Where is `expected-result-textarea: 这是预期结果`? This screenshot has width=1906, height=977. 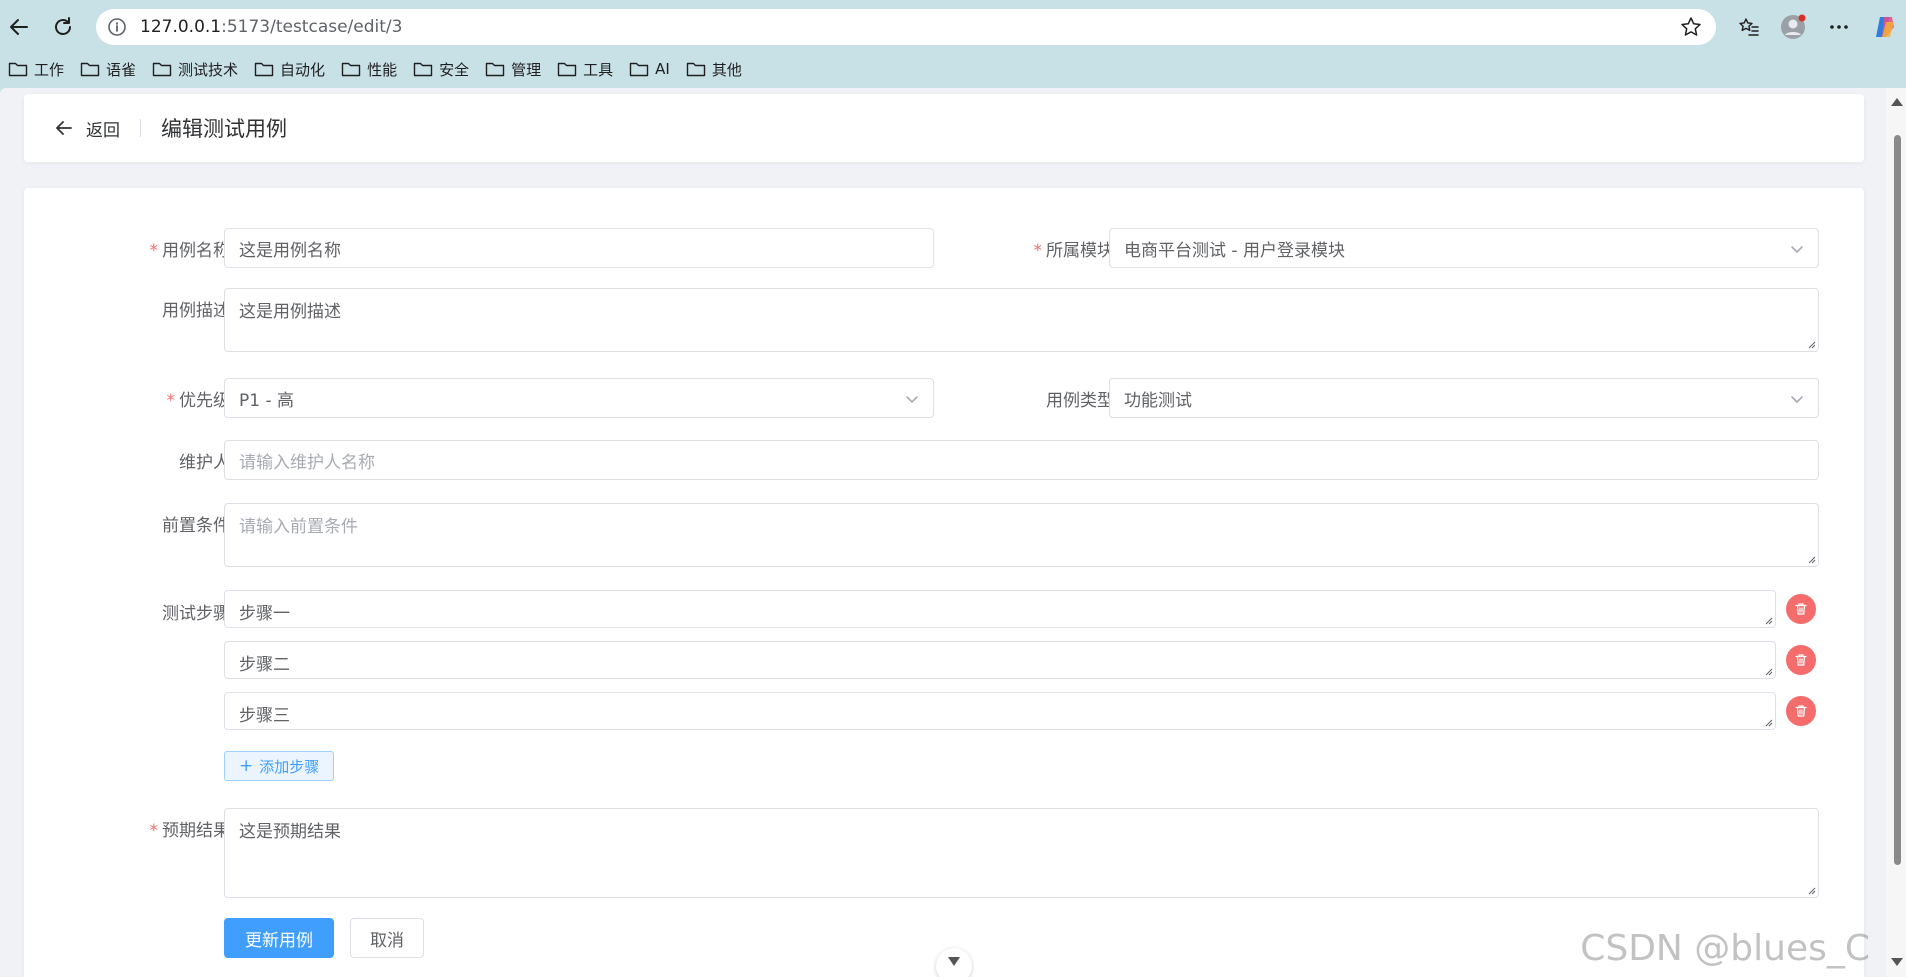
expected-result-textarea: 这是预期结果 is located at coordinates (1021, 853).